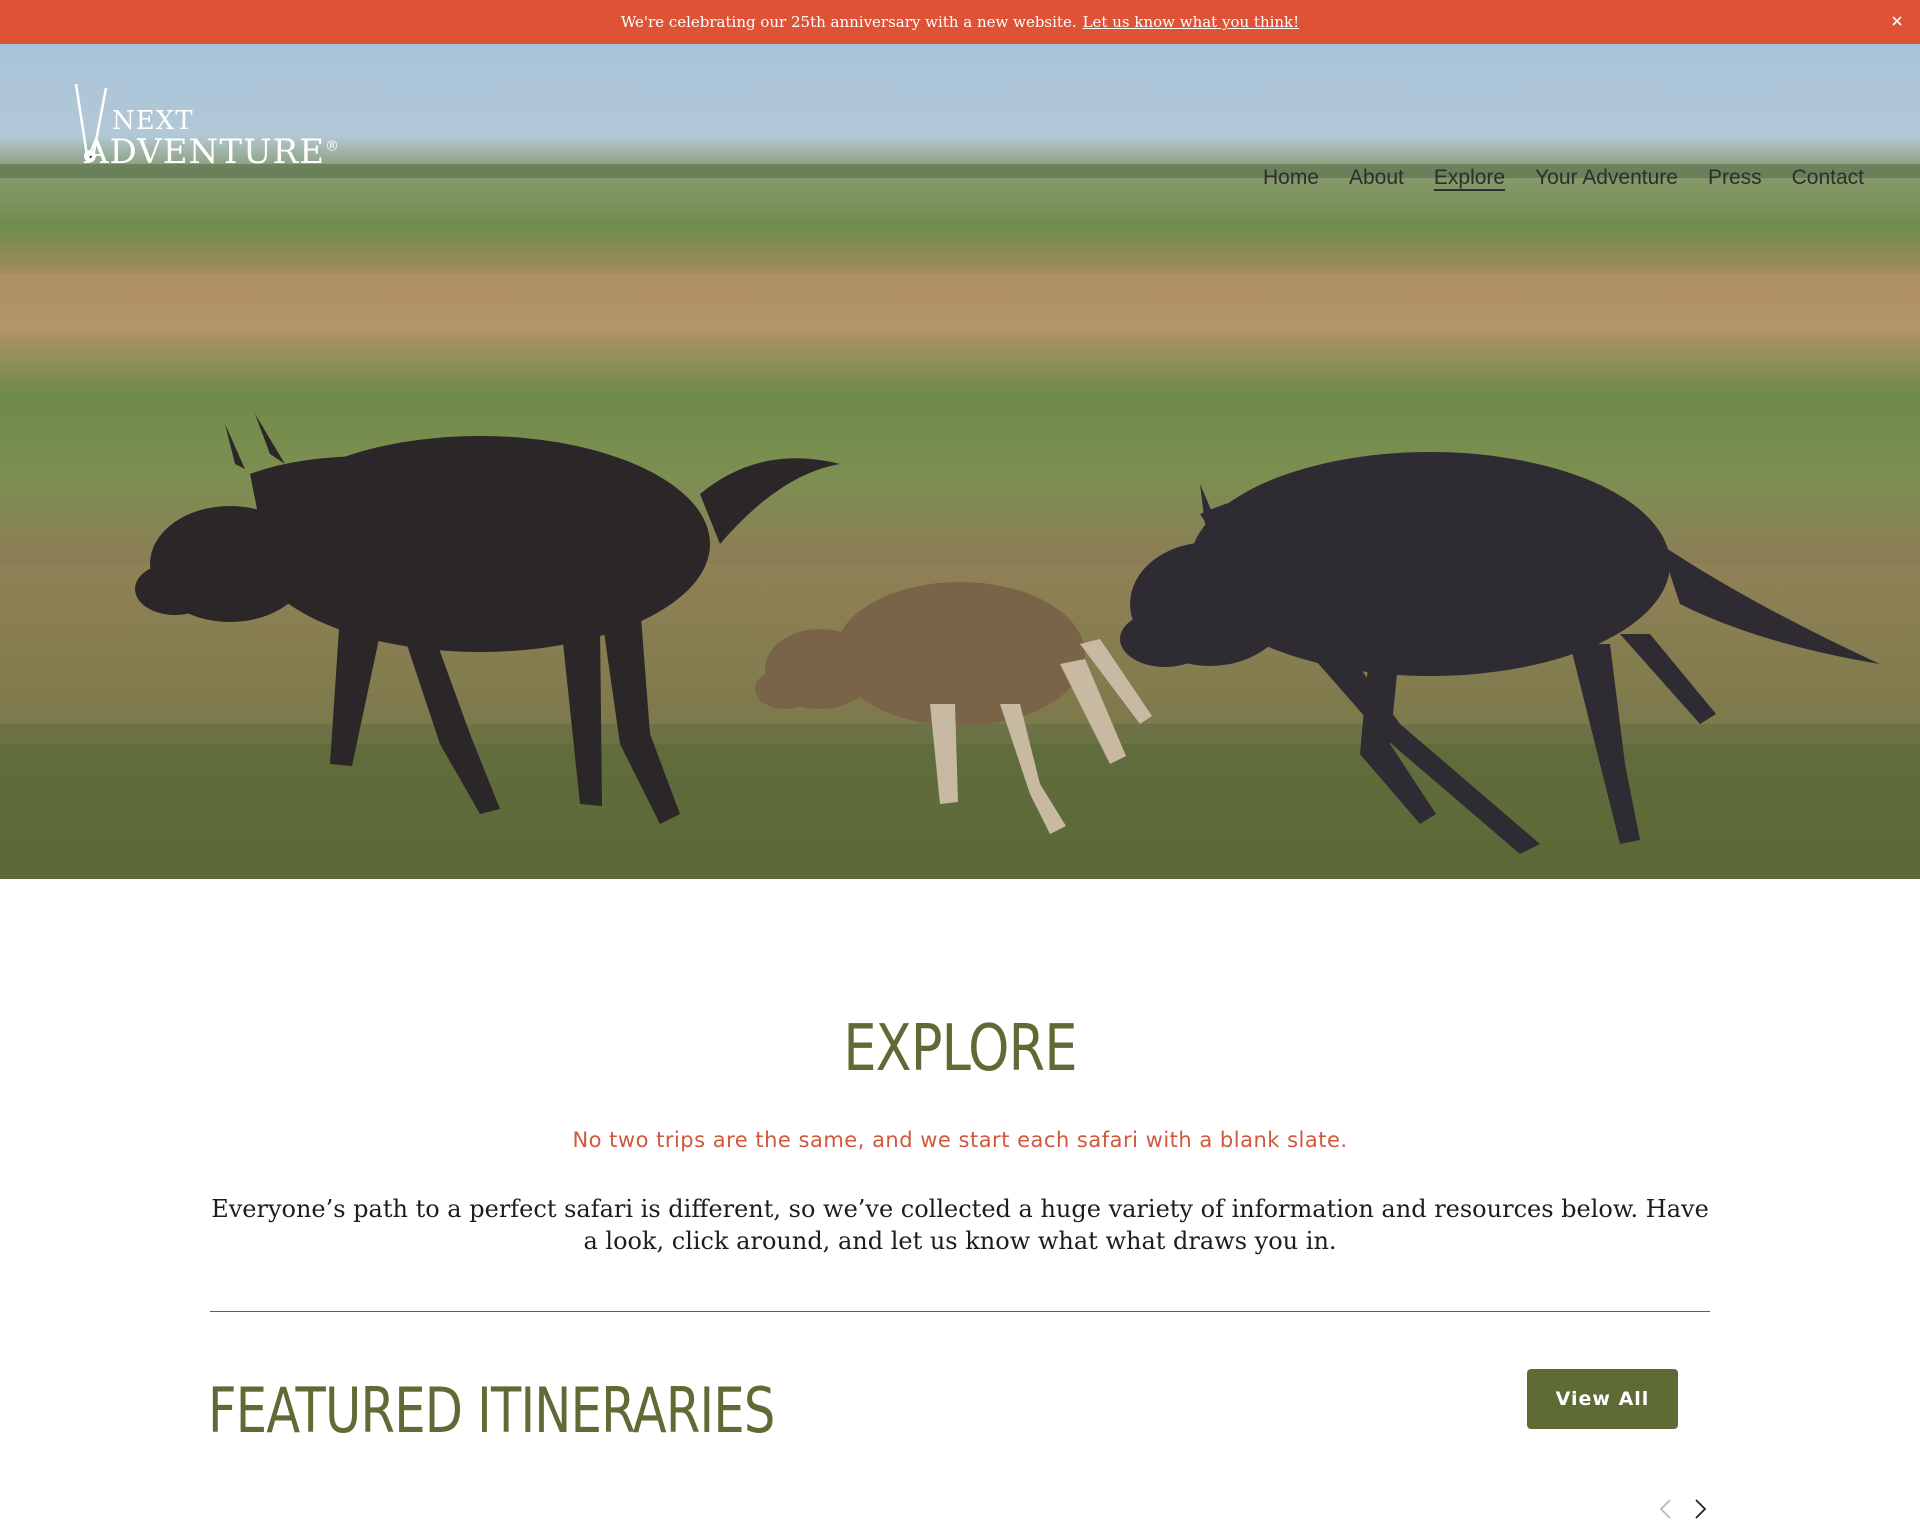  Describe the element at coordinates (1666, 1509) in the screenshot. I see `chevron-left-icon` at that location.